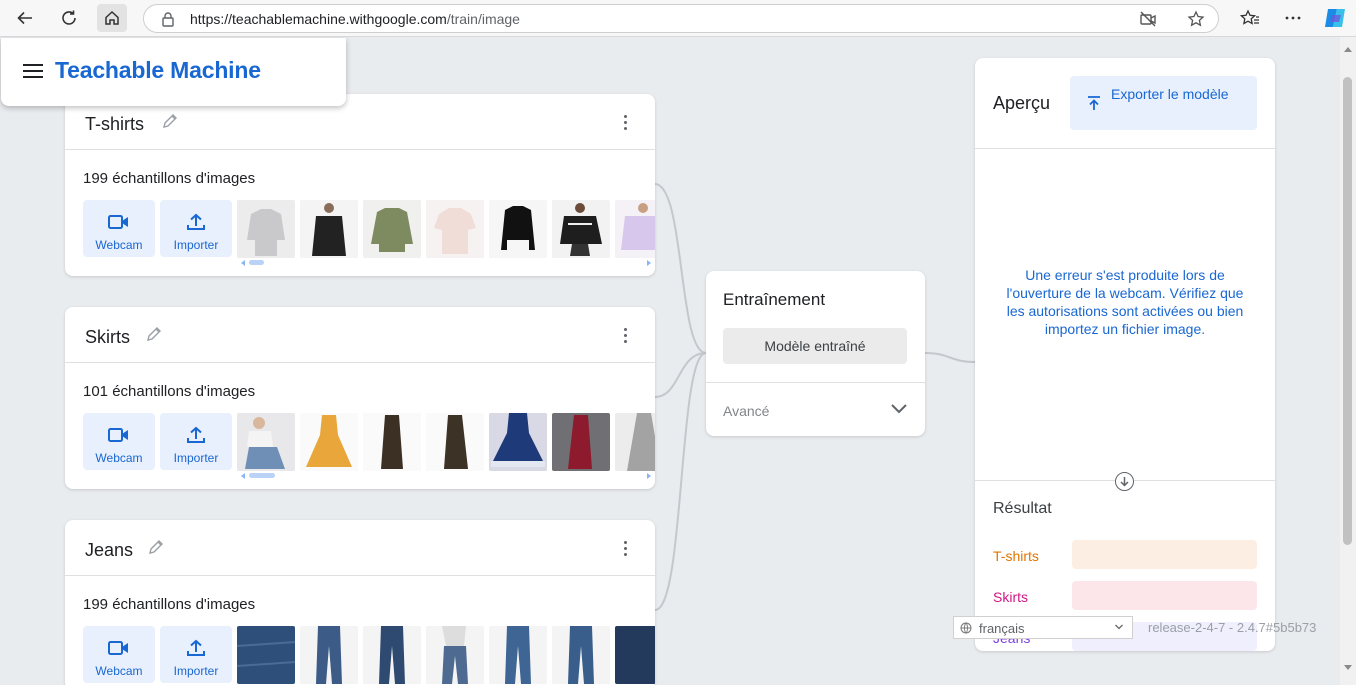 This screenshot has width=1356, height=685. I want to click on training-title: Entraînement, so click(774, 299).